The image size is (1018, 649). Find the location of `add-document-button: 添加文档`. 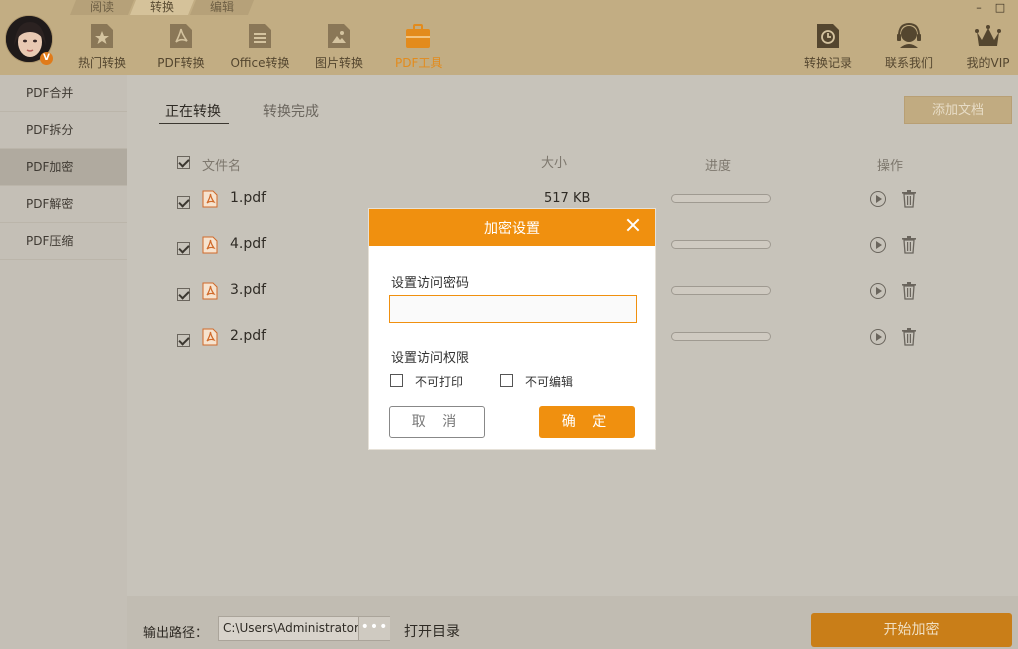

add-document-button: 添加文档 is located at coordinates (958, 110).